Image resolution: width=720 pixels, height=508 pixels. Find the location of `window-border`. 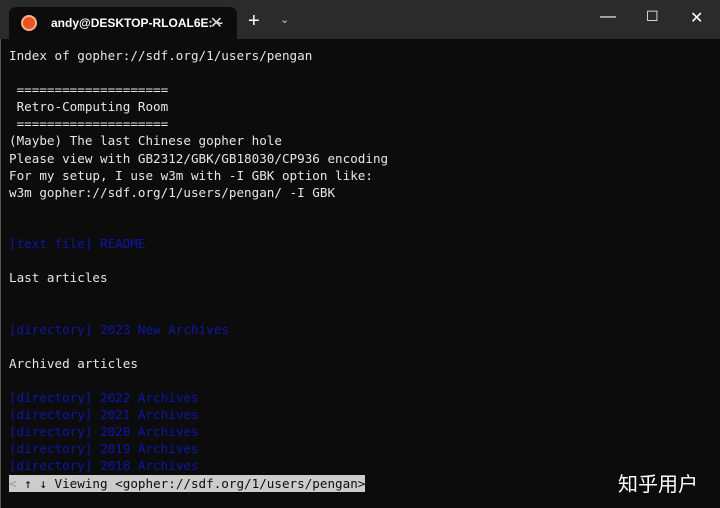

window-border is located at coordinates (0, 273).